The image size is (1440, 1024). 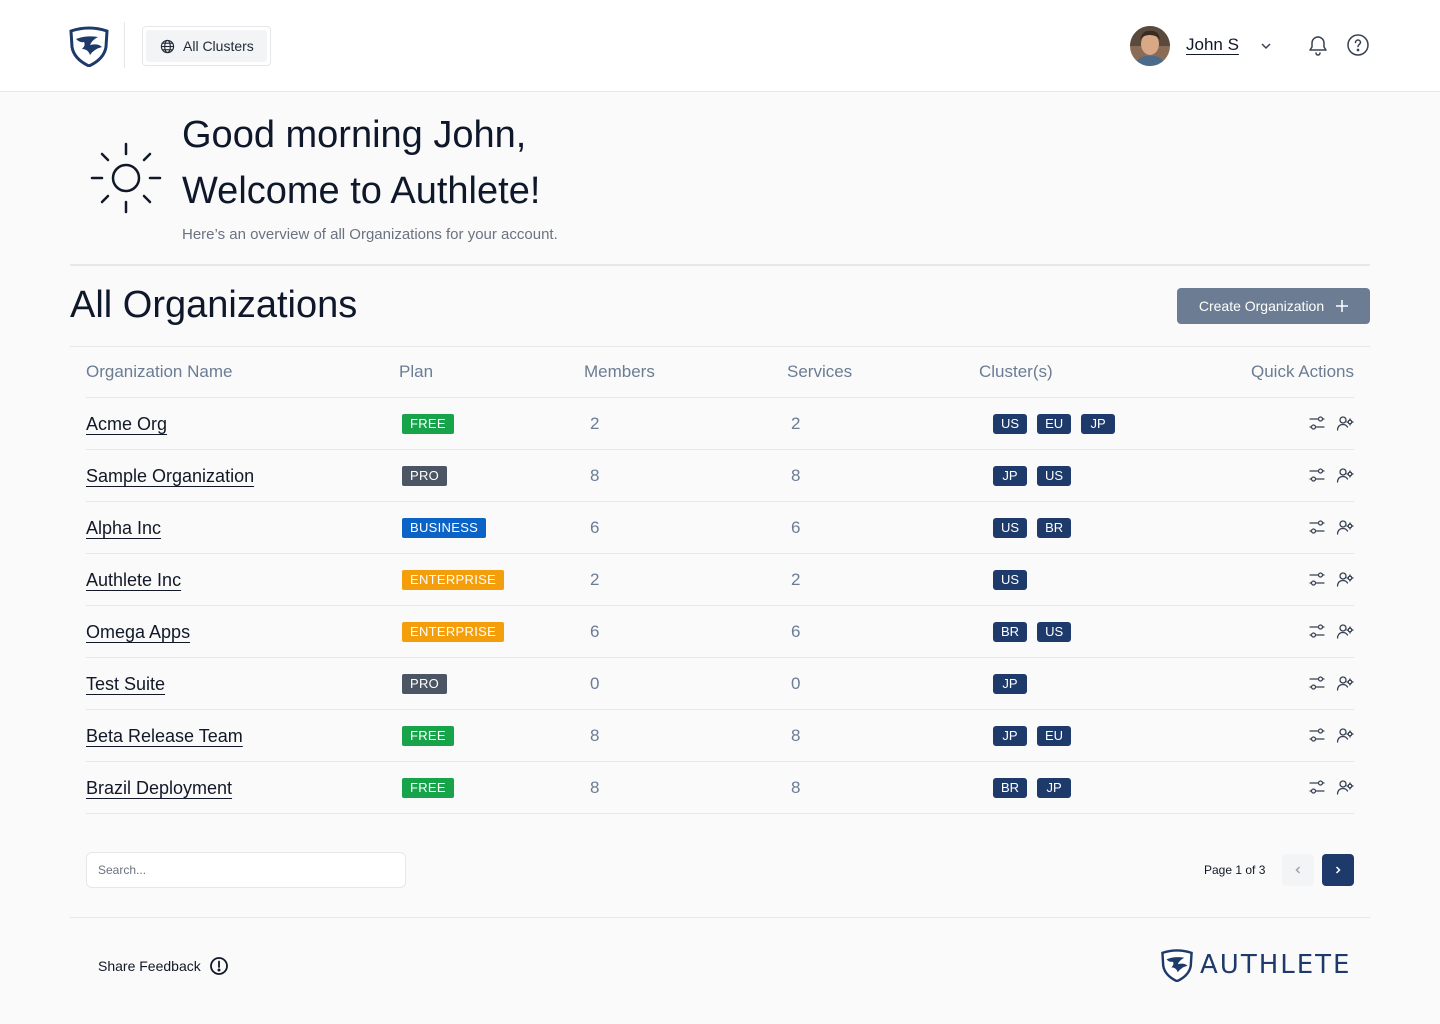 I want to click on avatar, so click(x=1150, y=46).